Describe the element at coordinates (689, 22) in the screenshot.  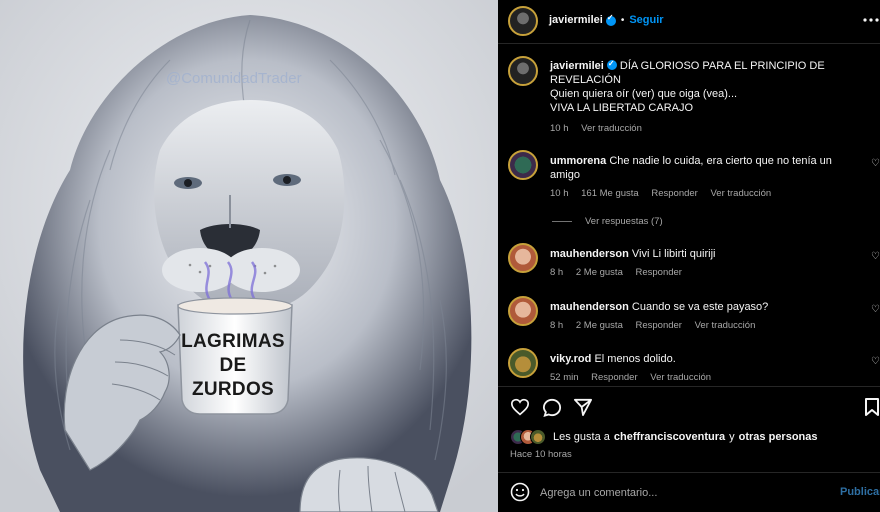
I see `post-header: javiermilei • Seguir` at that location.